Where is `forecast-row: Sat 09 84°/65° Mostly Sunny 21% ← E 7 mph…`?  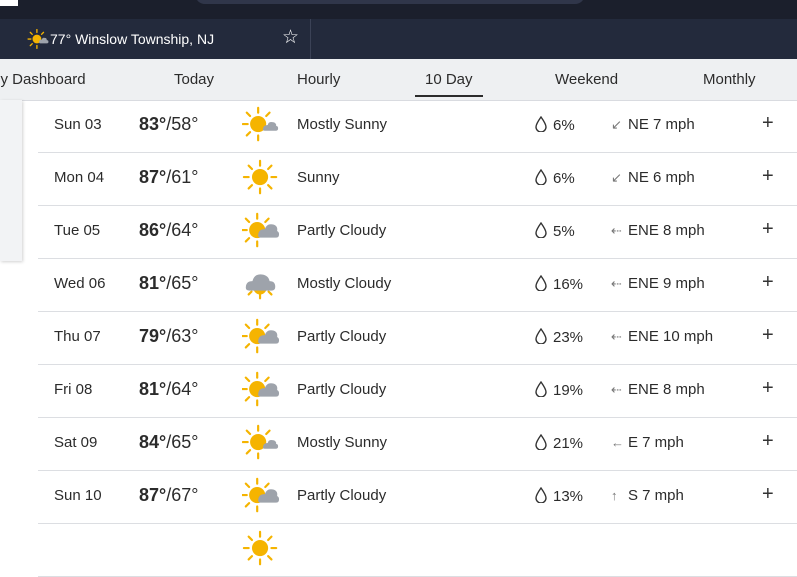
forecast-row: Sat 09 84°/65° Mostly Sunny 21% ← E 7 mph… is located at coordinates (417, 444).